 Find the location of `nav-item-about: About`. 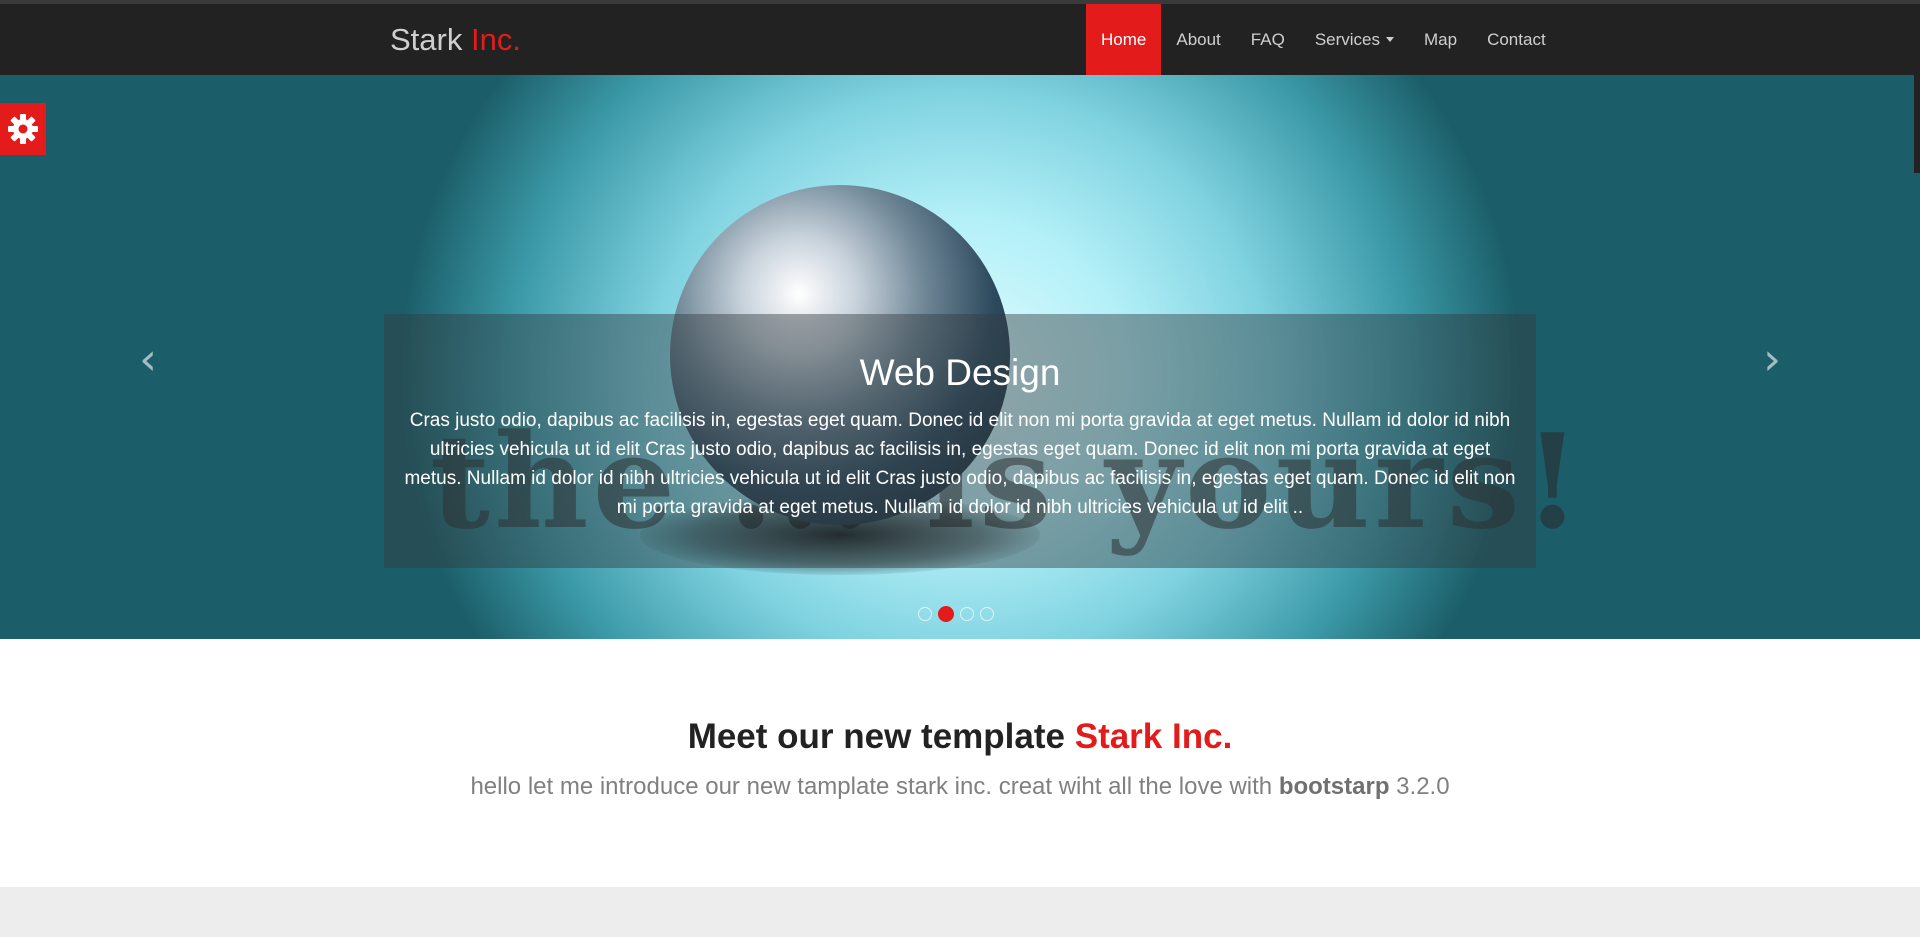

nav-item-about: About is located at coordinates (1198, 39).